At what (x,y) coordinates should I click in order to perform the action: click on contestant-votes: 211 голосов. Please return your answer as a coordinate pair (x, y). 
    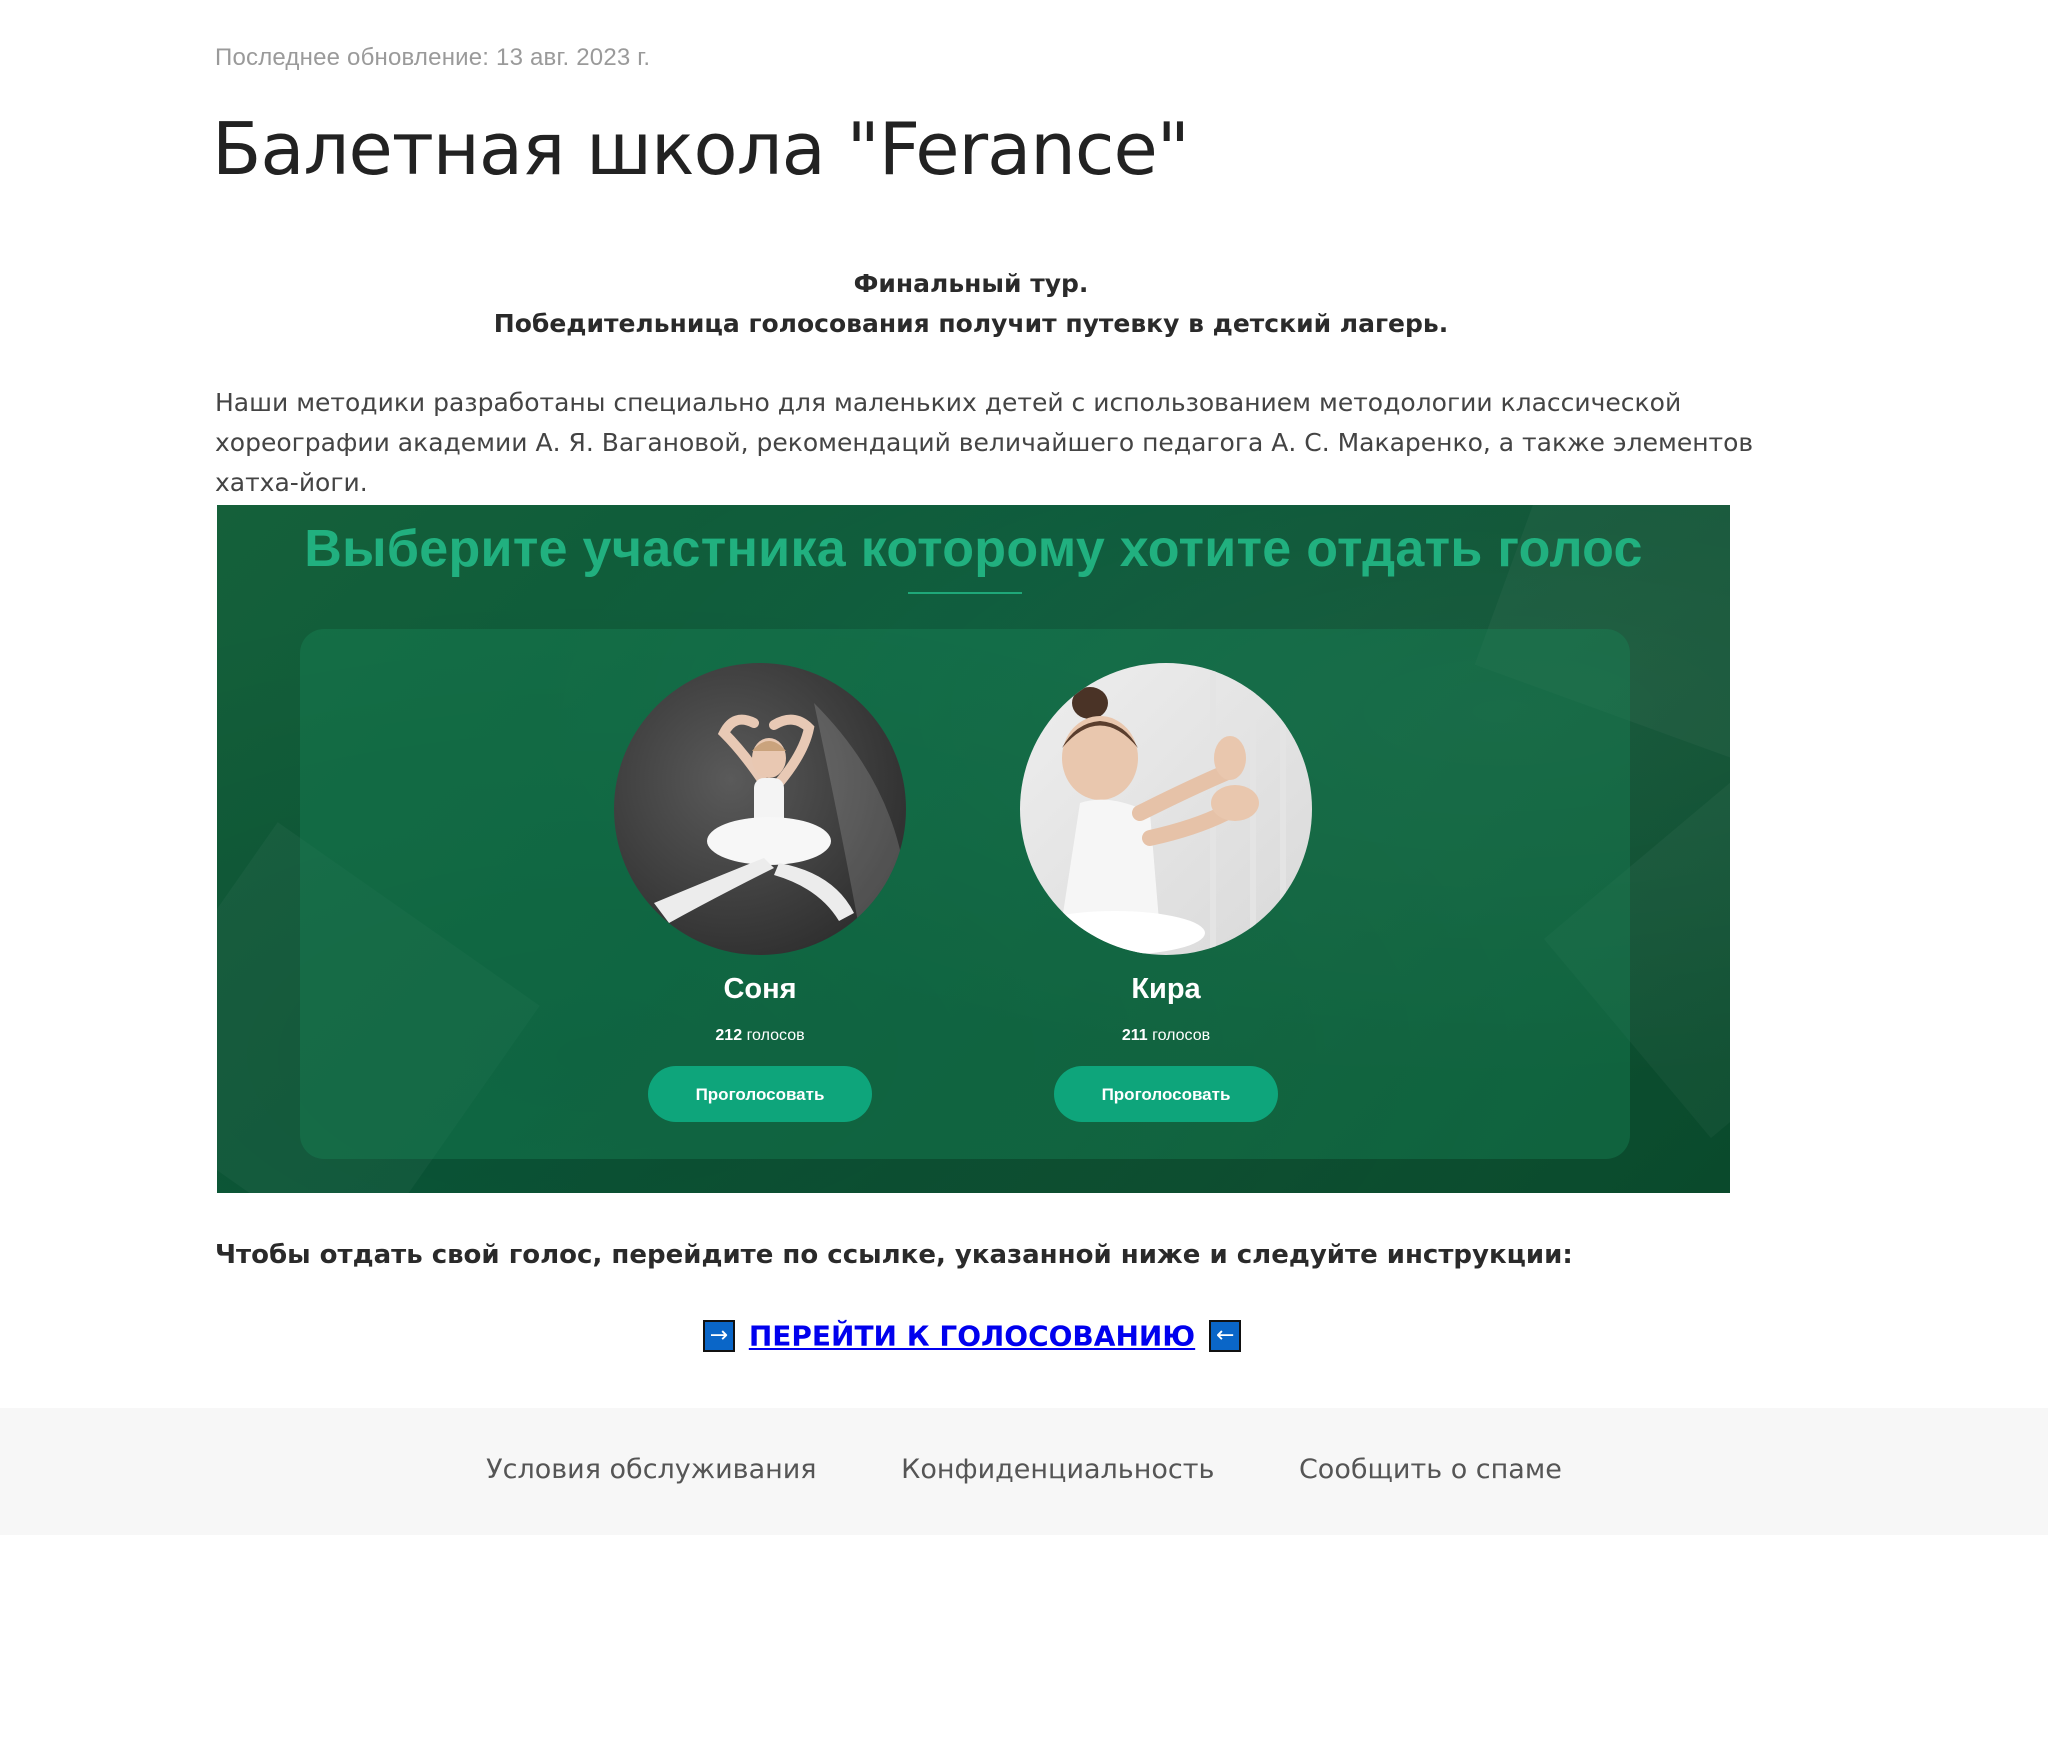
    Looking at the image, I should click on (1166, 1036).